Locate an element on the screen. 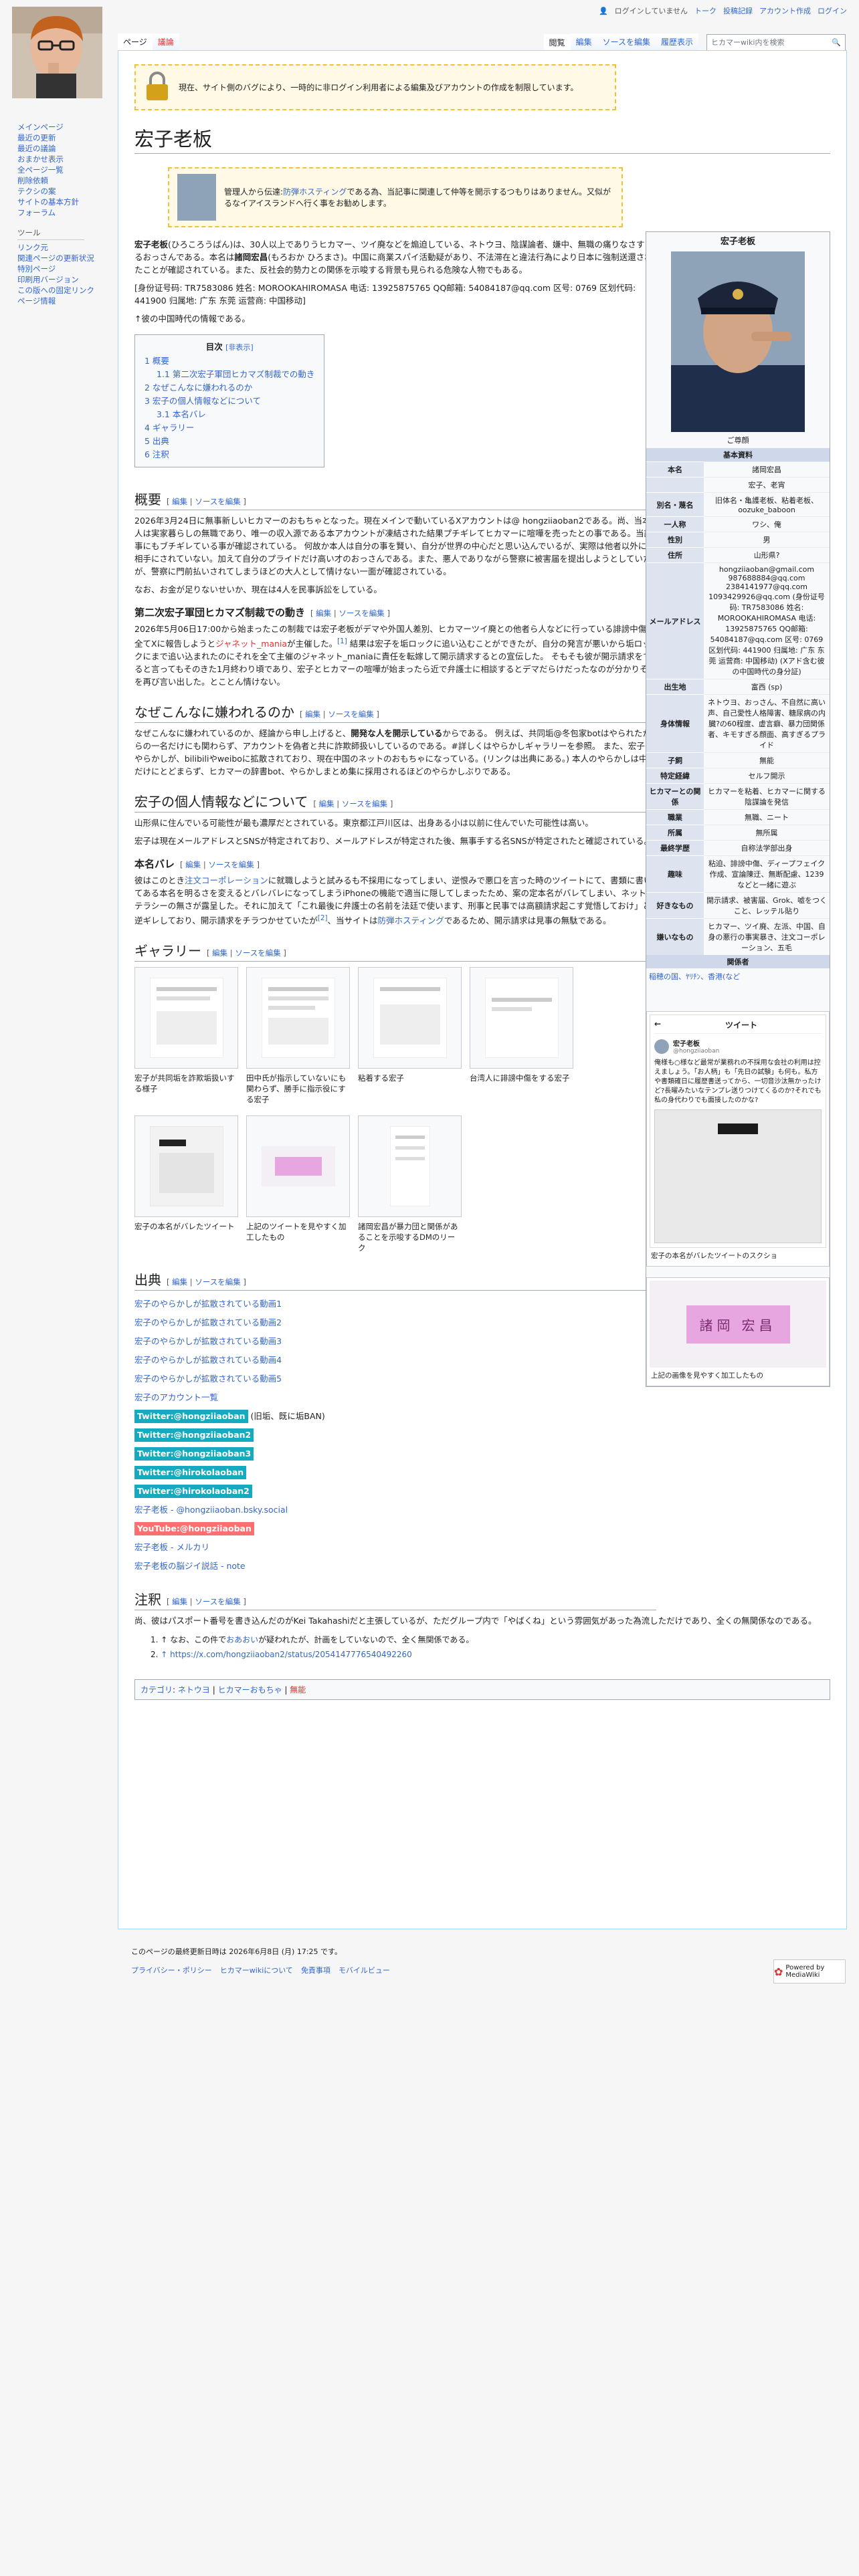 This screenshot has width=859, height=2576. bulletproof-hosting-link: 防弾ホスティング is located at coordinates (315, 192).